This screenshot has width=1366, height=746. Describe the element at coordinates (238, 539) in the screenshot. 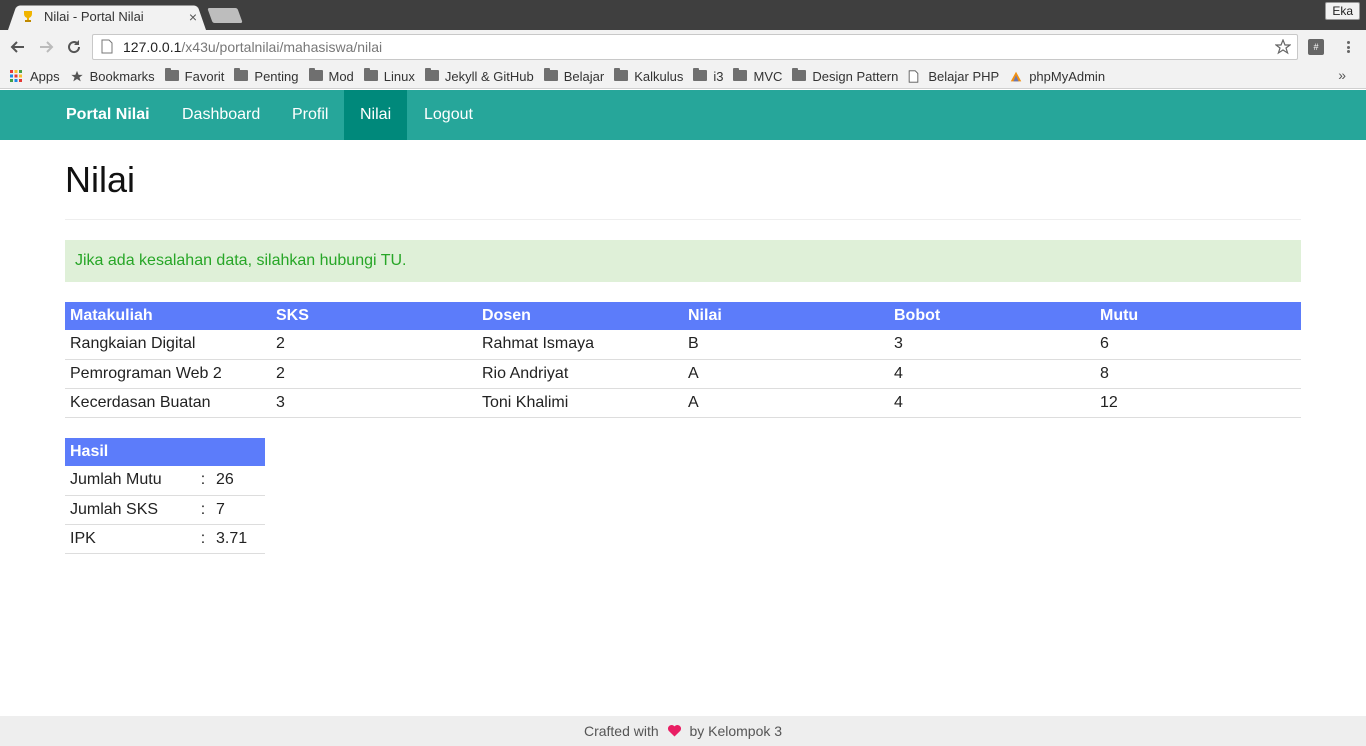

I see `summary-value: 3.71` at that location.